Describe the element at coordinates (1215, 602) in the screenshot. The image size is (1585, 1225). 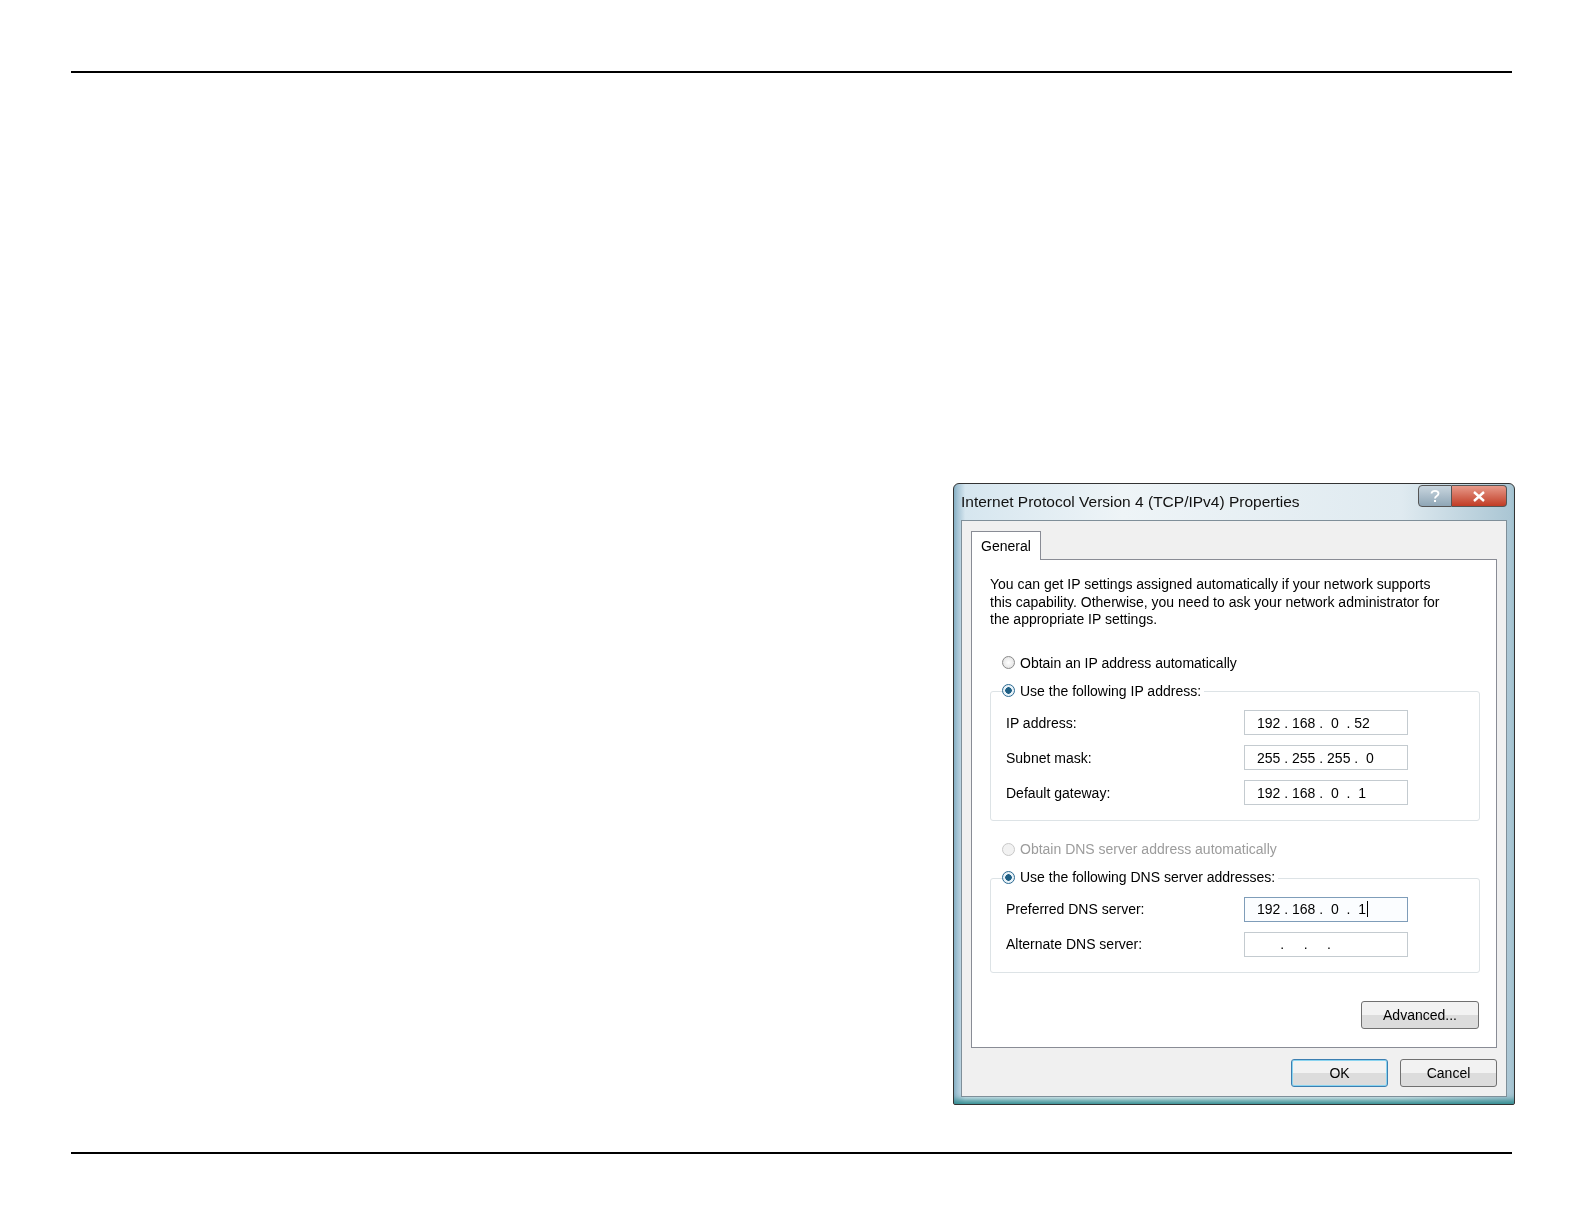
I see `description-text: You can get IP settings assigned automatically if your network supports this capability. Otherwise, you need to ask your network administrator for the appropriate IP settings.` at that location.